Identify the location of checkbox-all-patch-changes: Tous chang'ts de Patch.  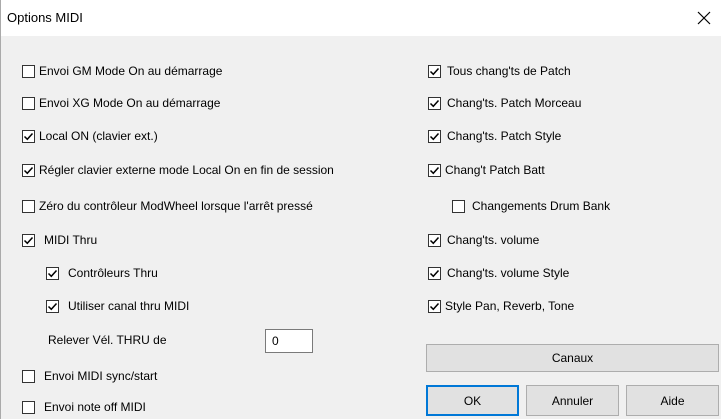
(499, 71).